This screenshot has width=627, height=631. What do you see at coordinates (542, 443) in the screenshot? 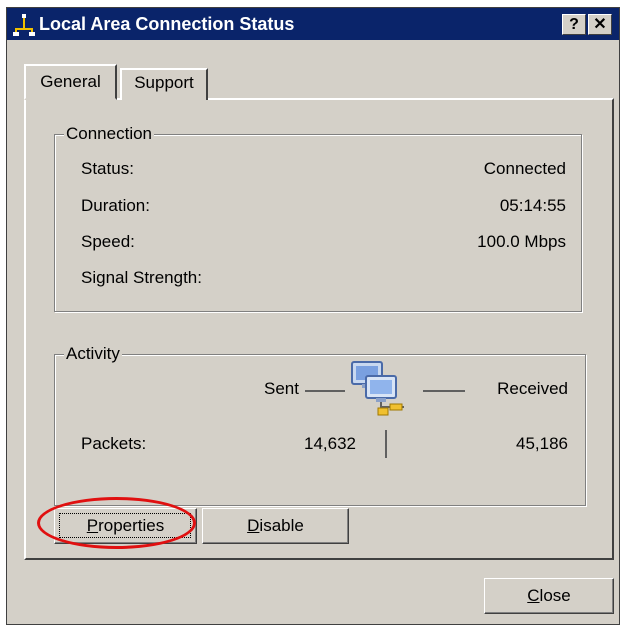
I see `packets-received-value: 45,186` at bounding box center [542, 443].